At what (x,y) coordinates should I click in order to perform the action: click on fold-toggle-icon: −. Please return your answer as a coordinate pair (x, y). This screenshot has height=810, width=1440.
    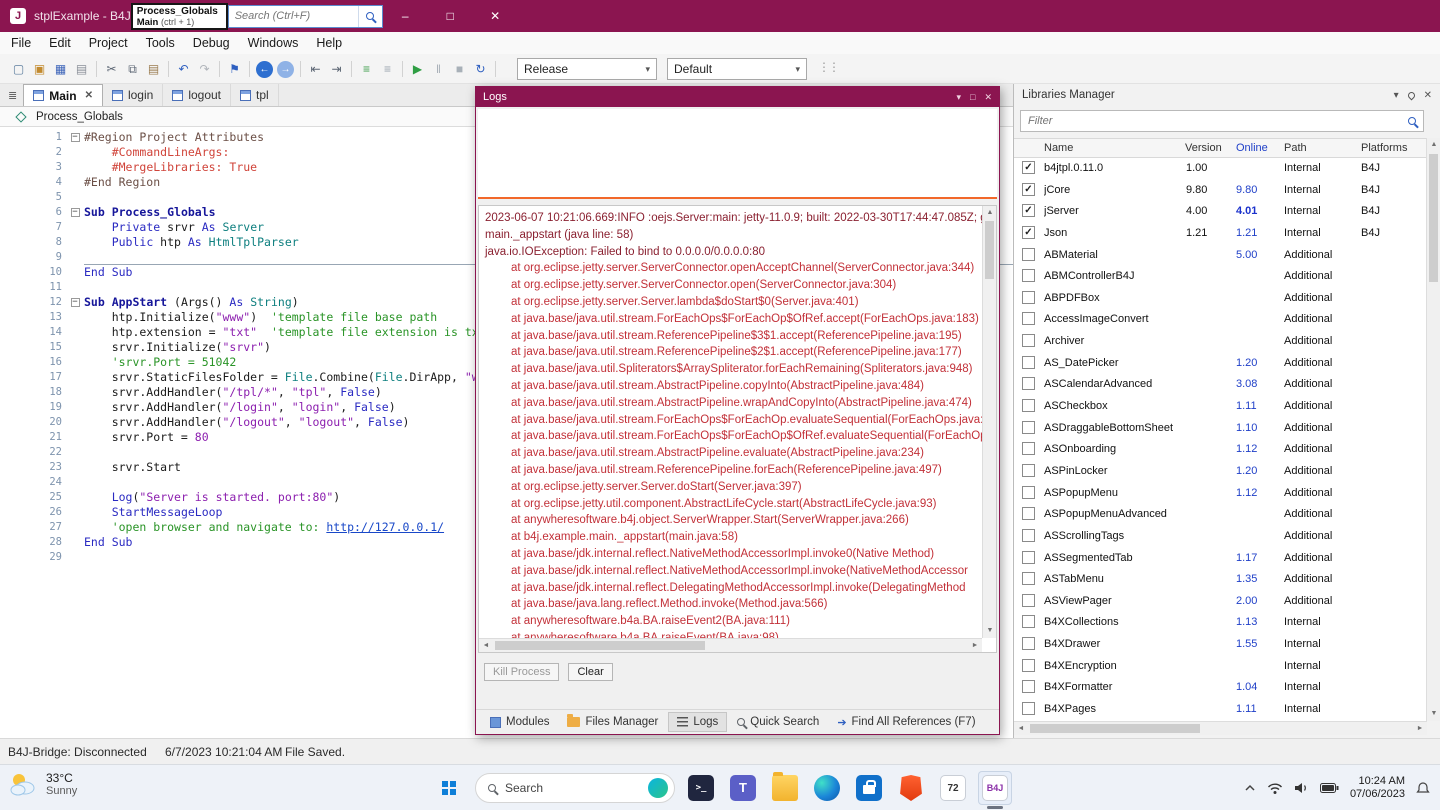
    Looking at the image, I should click on (75, 302).